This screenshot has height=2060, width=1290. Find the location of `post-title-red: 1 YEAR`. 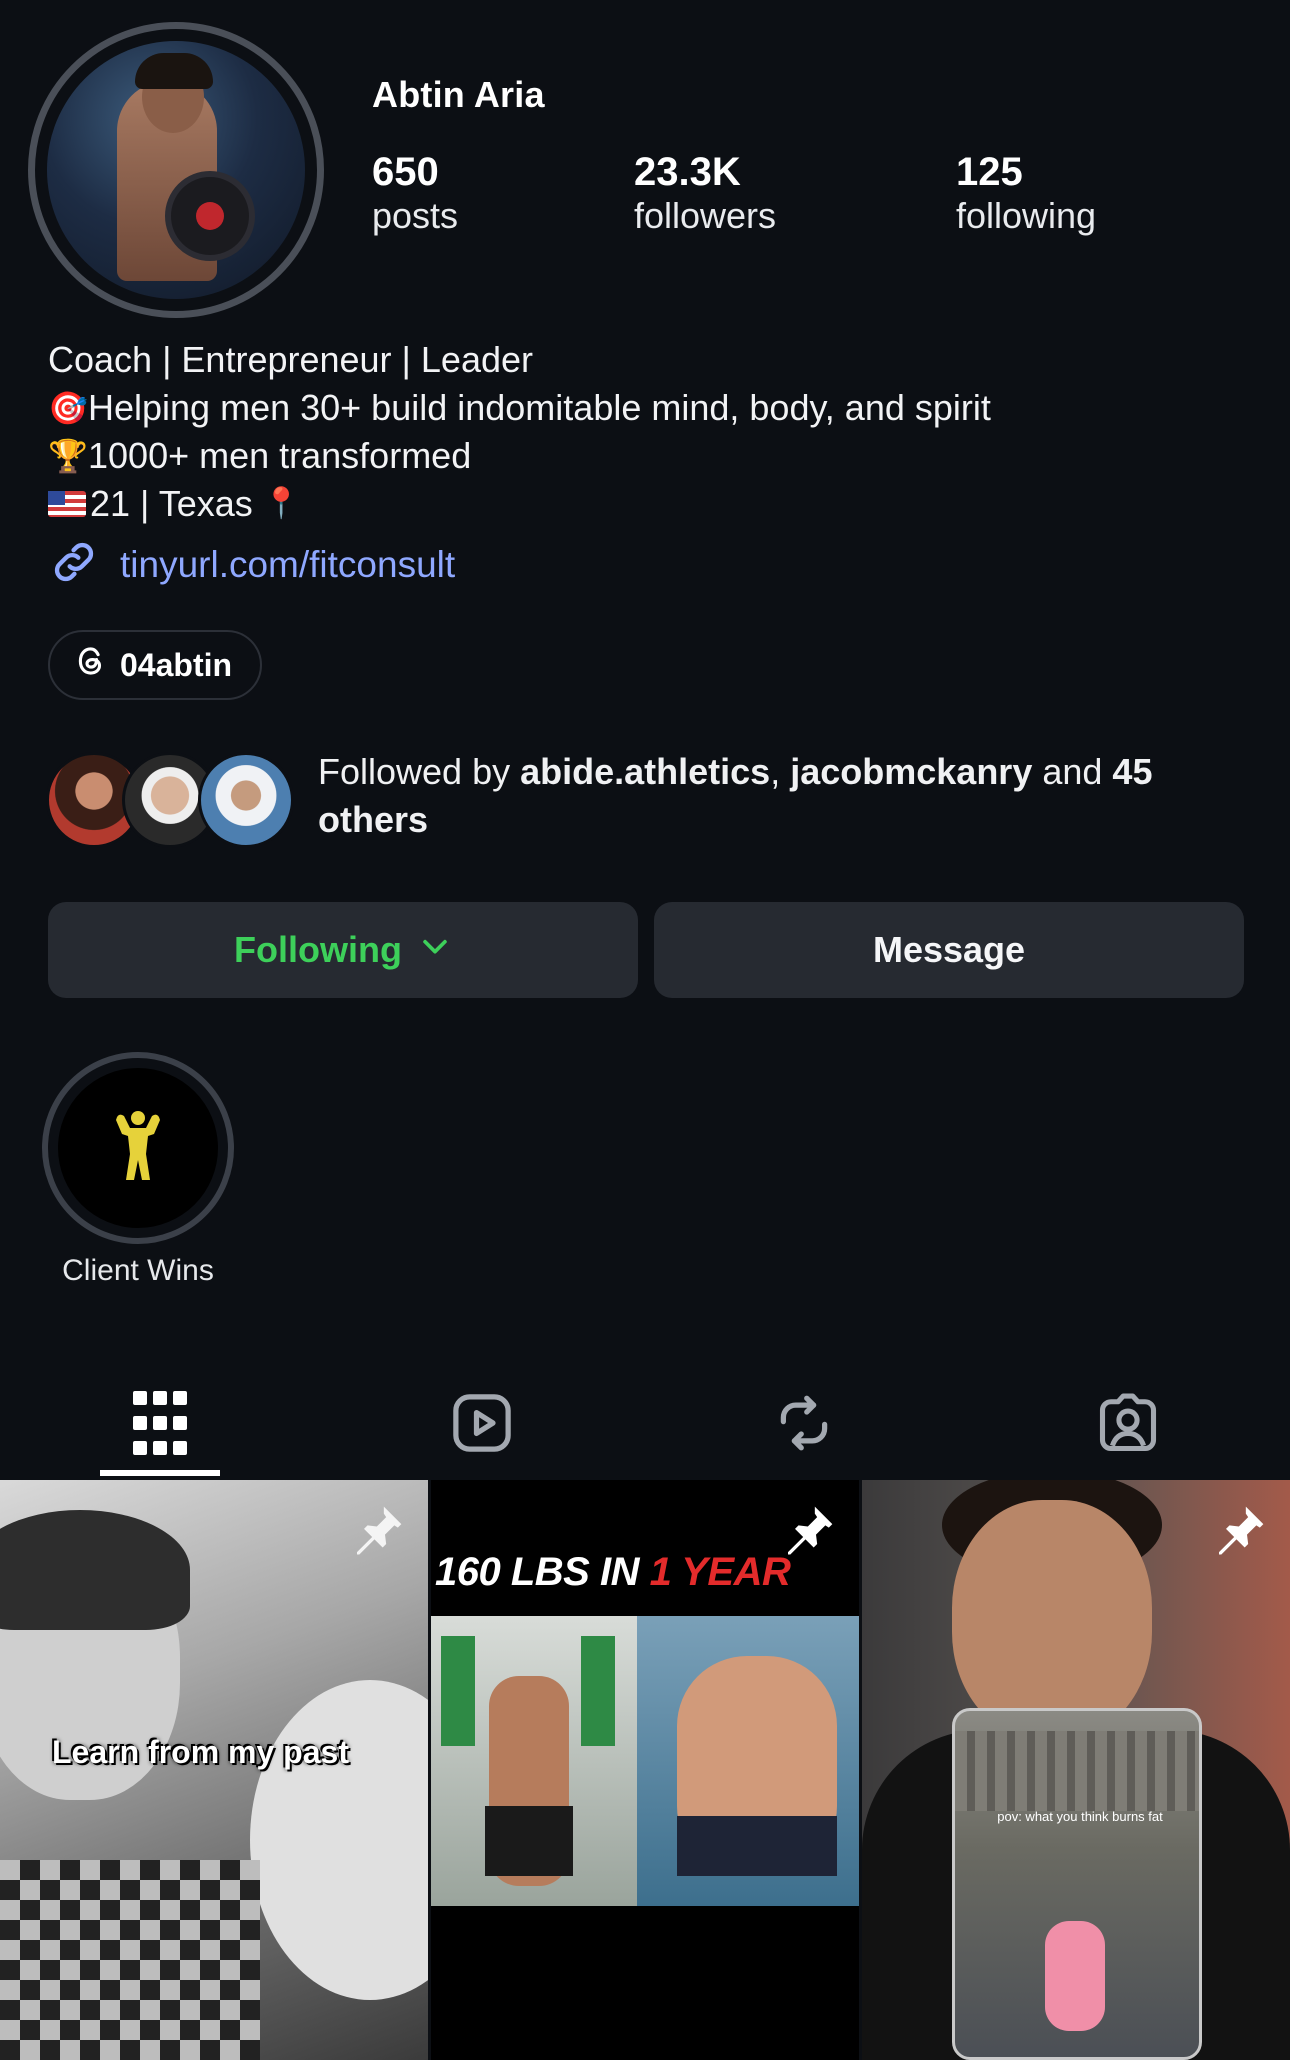

post-title-red: 1 YEAR is located at coordinates (720, 1572).